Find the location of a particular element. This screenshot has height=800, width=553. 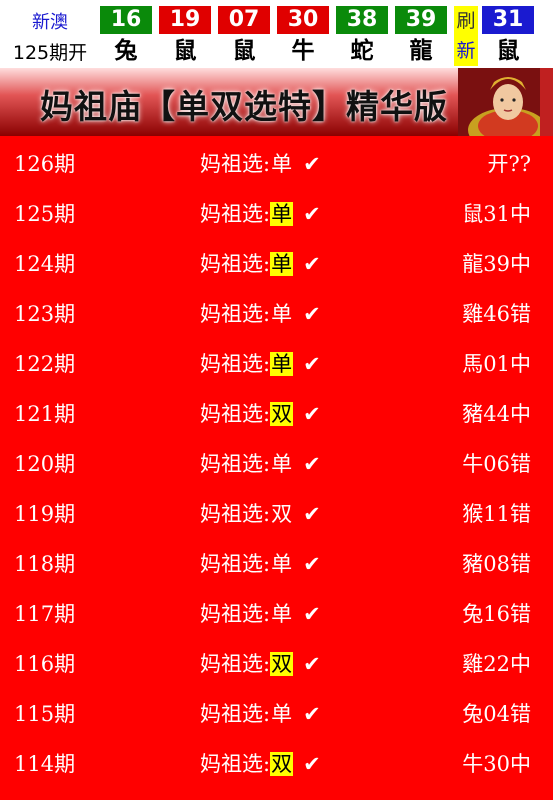

result: 猴11错 is located at coordinates (496, 514).